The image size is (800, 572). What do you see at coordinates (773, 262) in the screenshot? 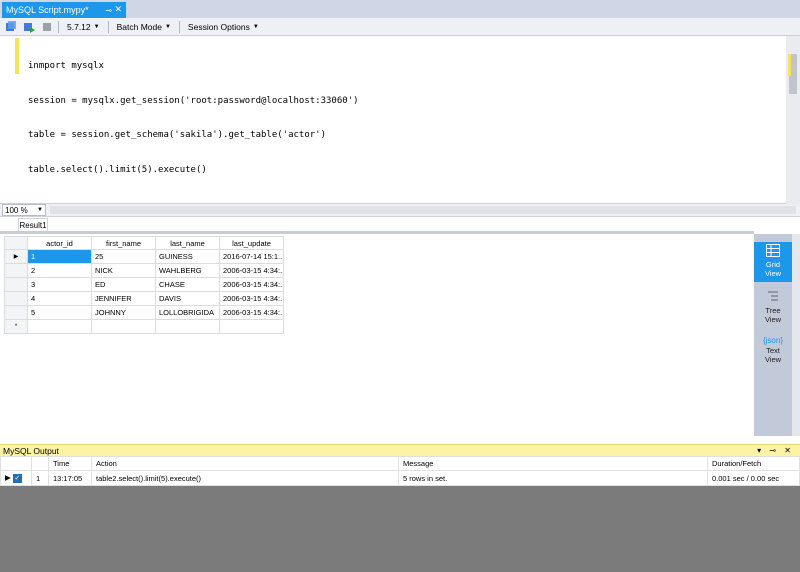
I see `grid-view-button: Grid View` at bounding box center [773, 262].